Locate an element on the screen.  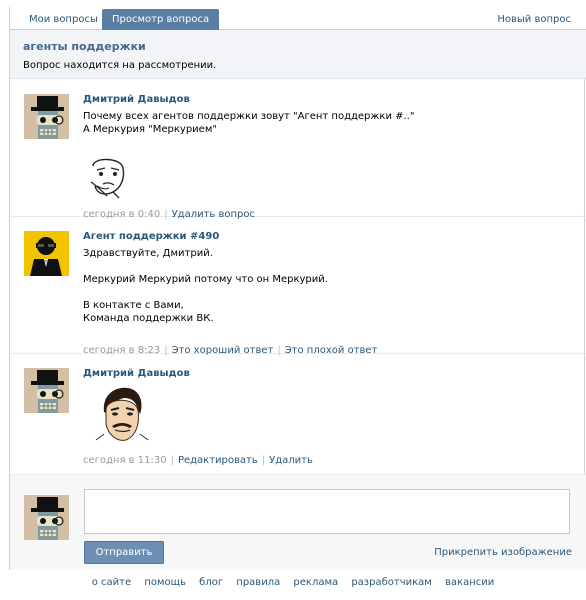
send-button: Отправить is located at coordinates (124, 552).